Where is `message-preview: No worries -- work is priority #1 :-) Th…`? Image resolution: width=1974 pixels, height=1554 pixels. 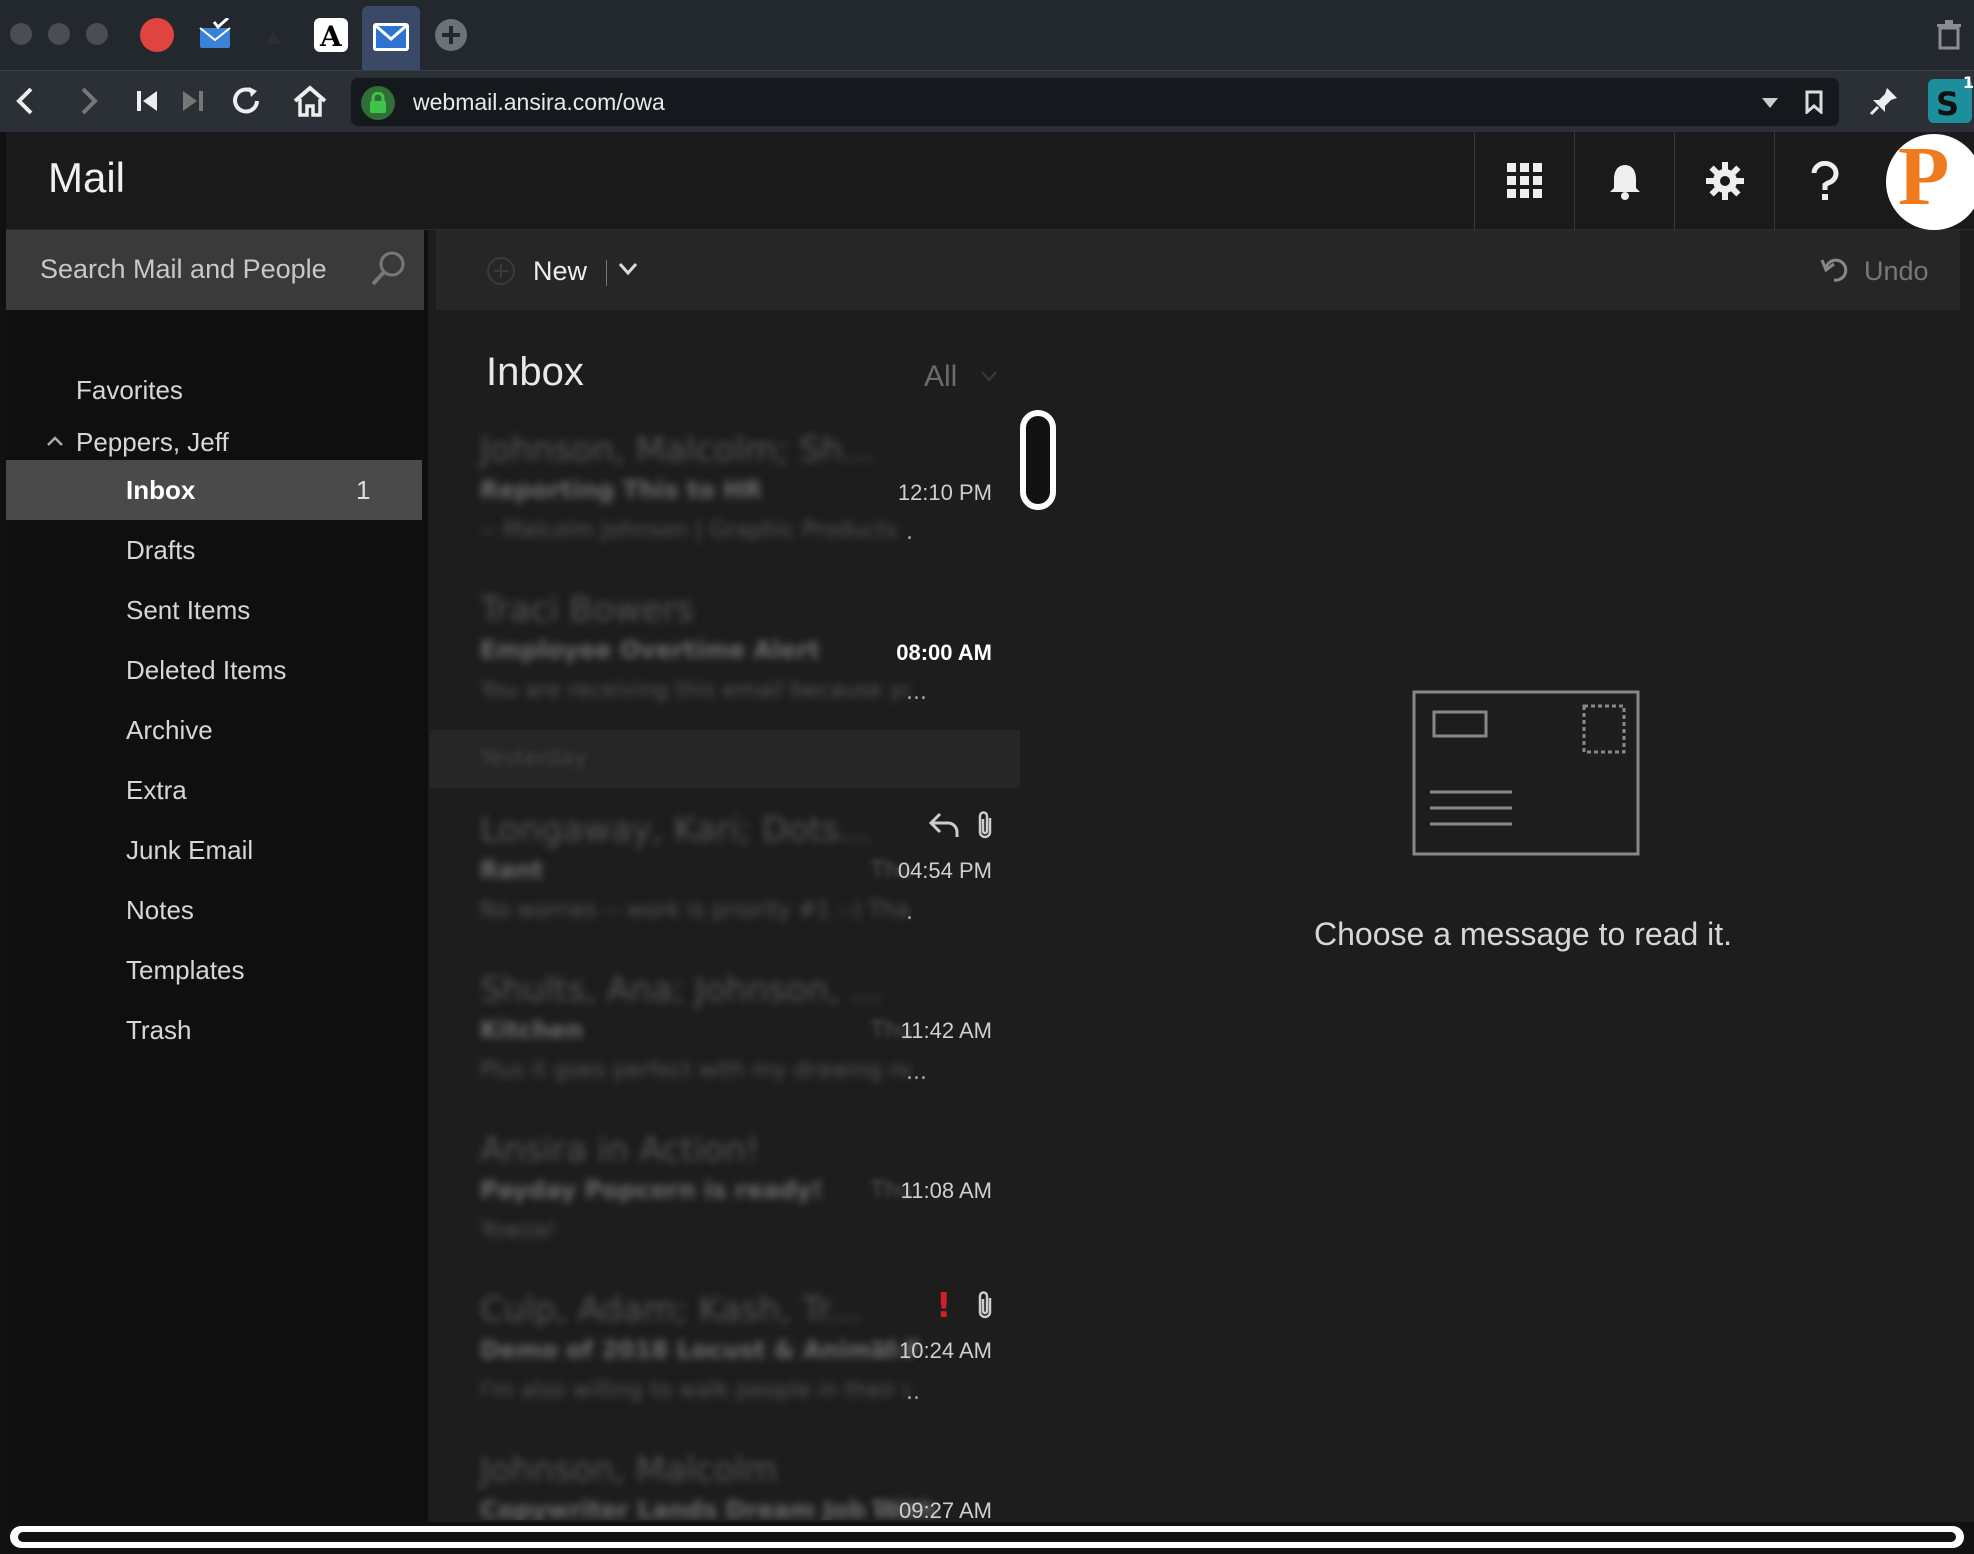
message-preview: No worries -- work is priority #1 :-) Th… is located at coordinates (695, 910).